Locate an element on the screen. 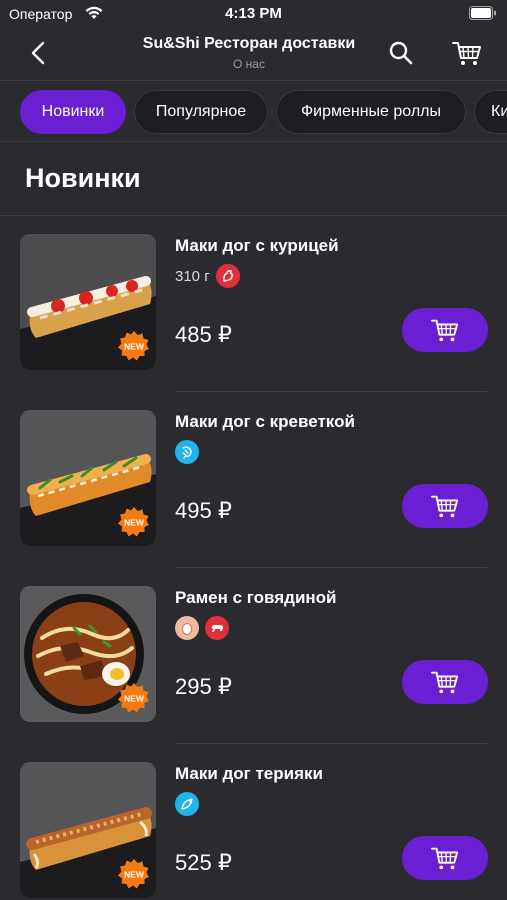 The width and height of the screenshot is (507, 900). shrimp-icon is located at coordinates (187, 452).